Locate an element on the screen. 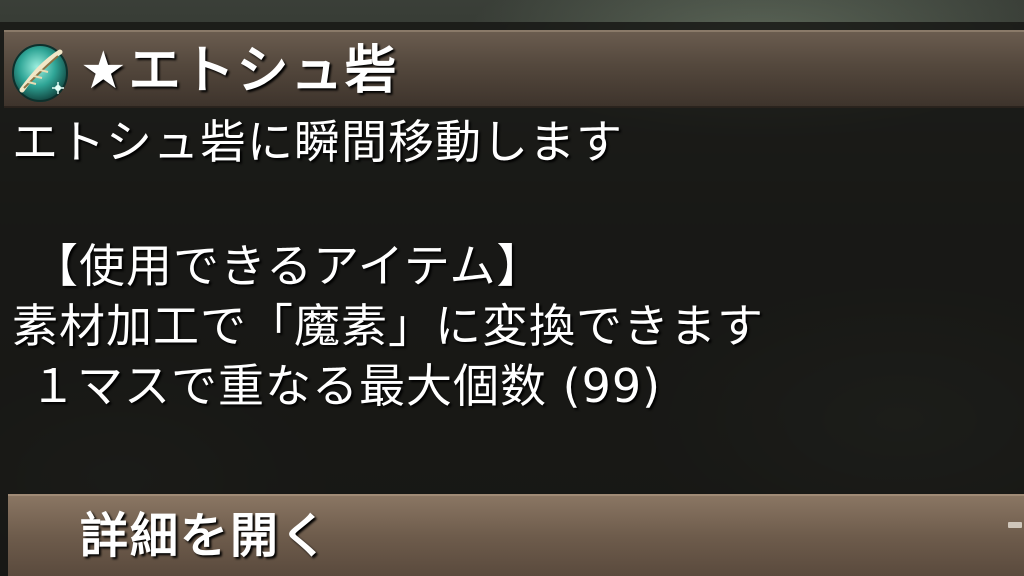 This screenshot has height=576, width=1024. description-line-teleport: エトシュ砦に瞬間移動します is located at coordinates (317, 142).